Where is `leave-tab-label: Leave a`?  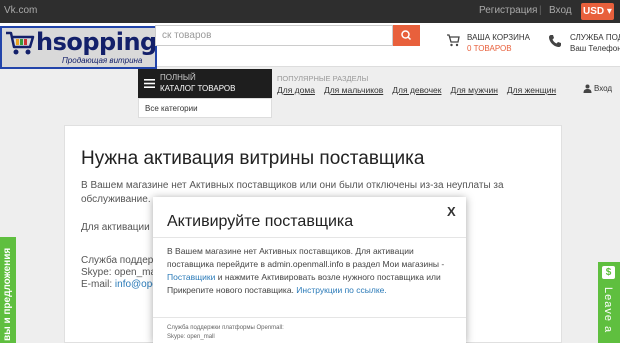 leave-tab-label: Leave a is located at coordinates (608, 310).